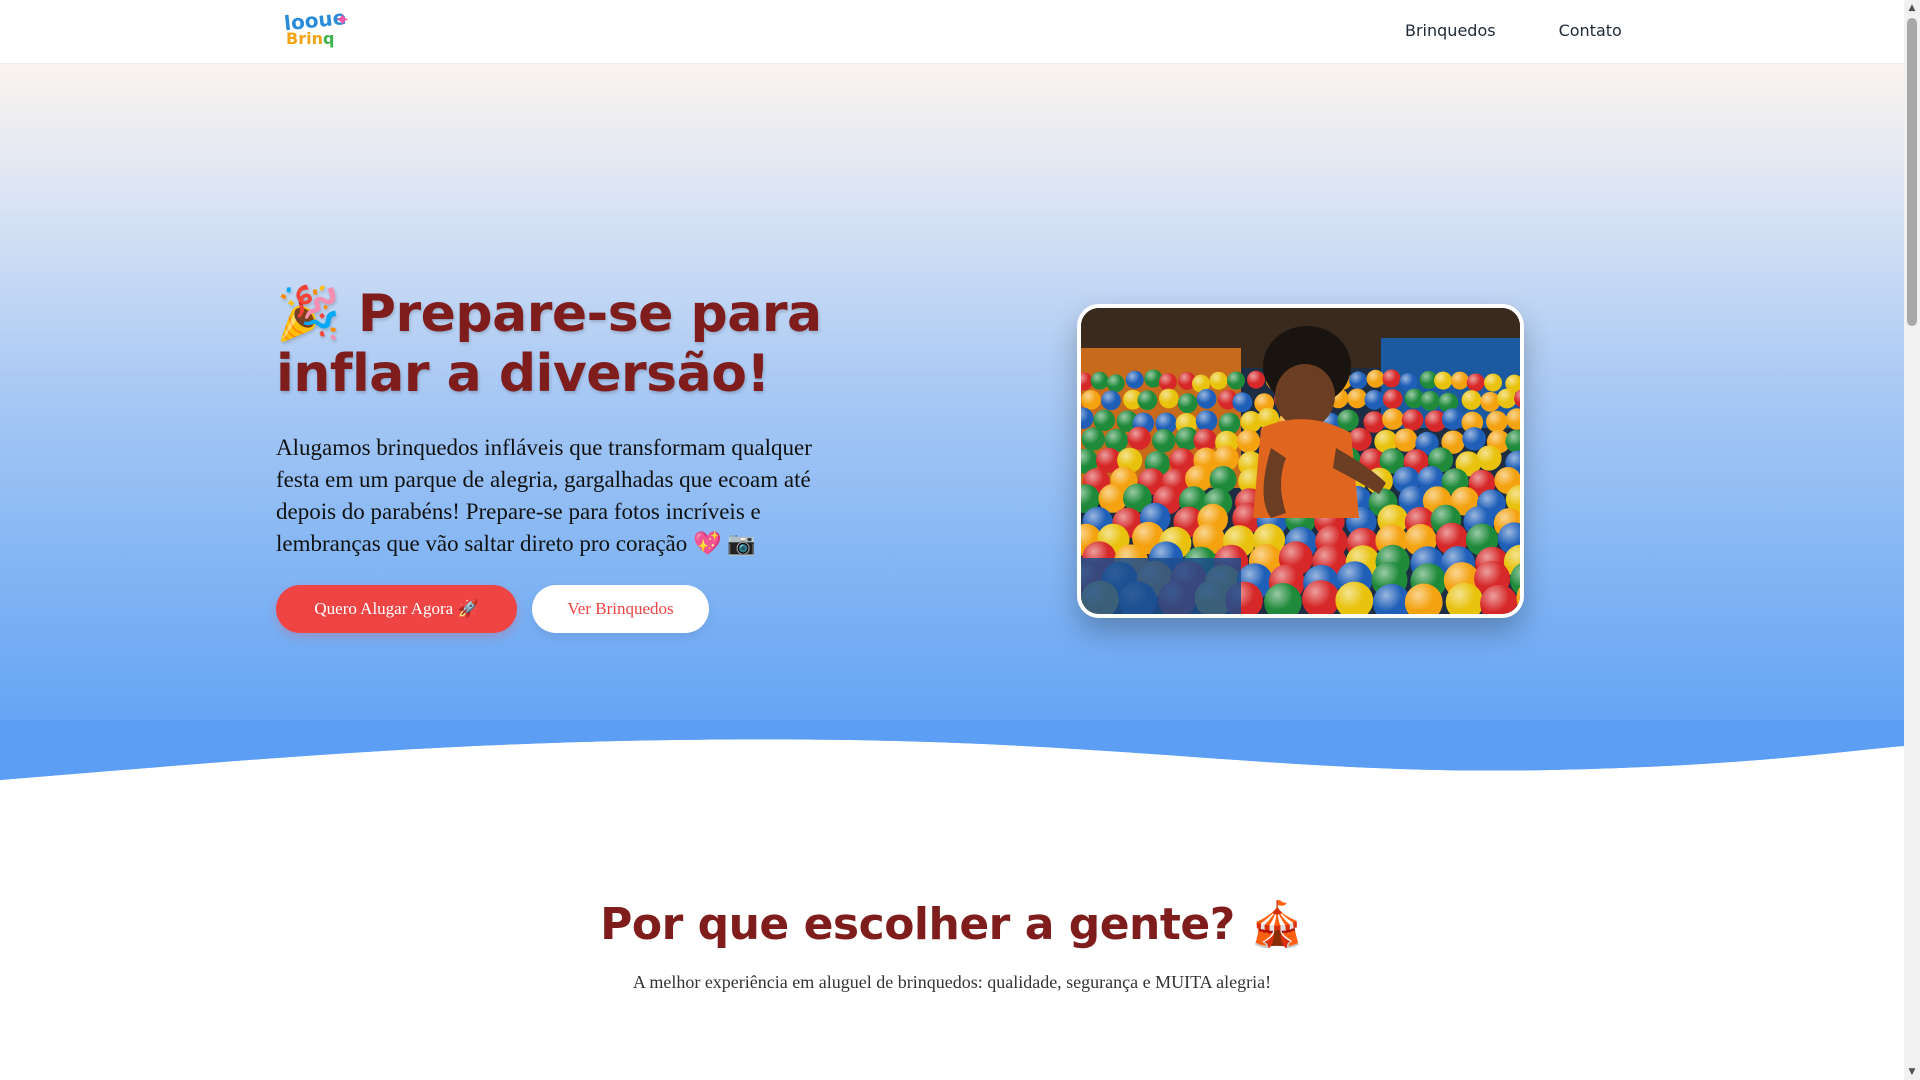 This screenshot has width=1920, height=1080. I want to click on party-popper-icon: 🎉, so click(308, 314).